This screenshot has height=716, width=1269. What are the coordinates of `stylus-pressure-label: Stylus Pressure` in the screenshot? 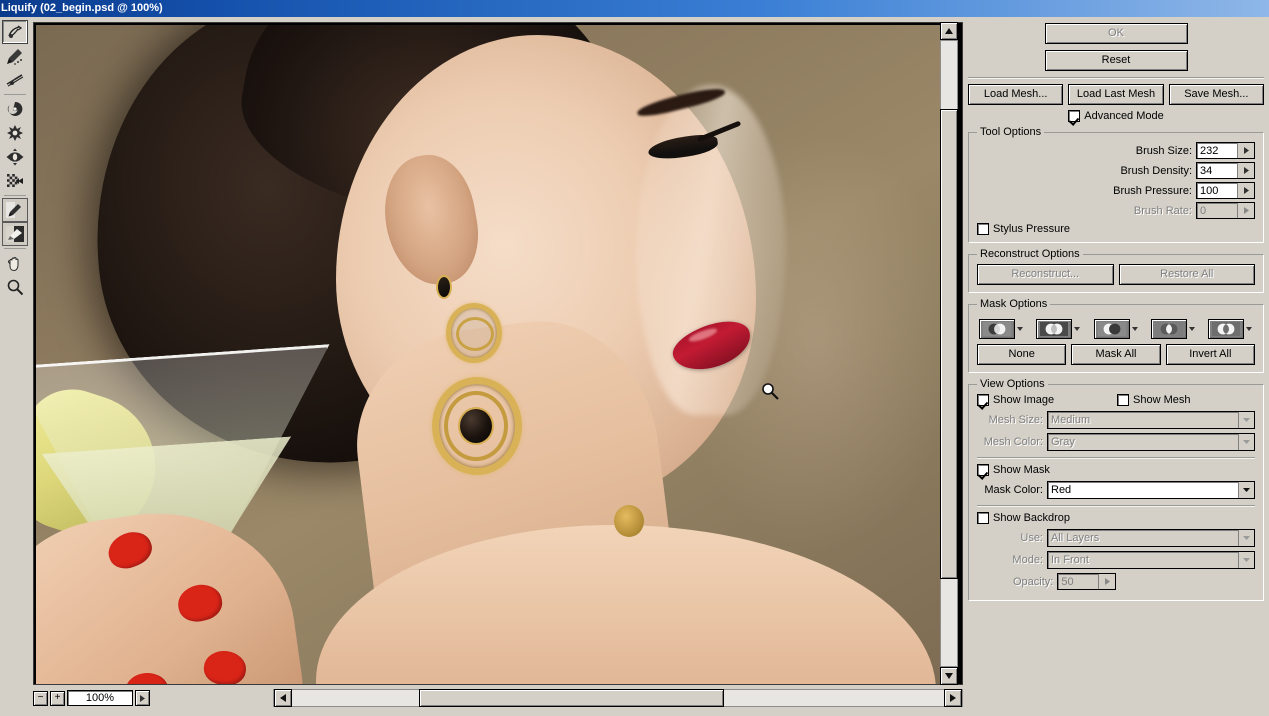 It's located at (1032, 229).